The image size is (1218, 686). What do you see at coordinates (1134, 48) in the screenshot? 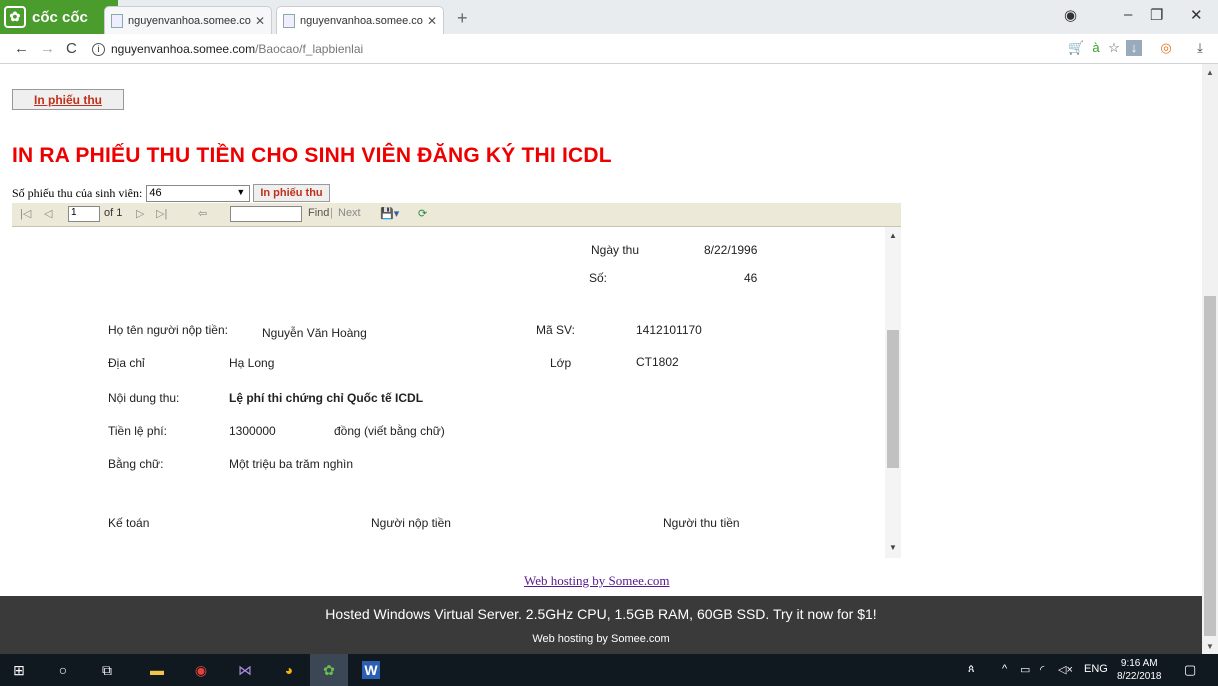
I see `download-extension-icon: ↓` at bounding box center [1134, 48].